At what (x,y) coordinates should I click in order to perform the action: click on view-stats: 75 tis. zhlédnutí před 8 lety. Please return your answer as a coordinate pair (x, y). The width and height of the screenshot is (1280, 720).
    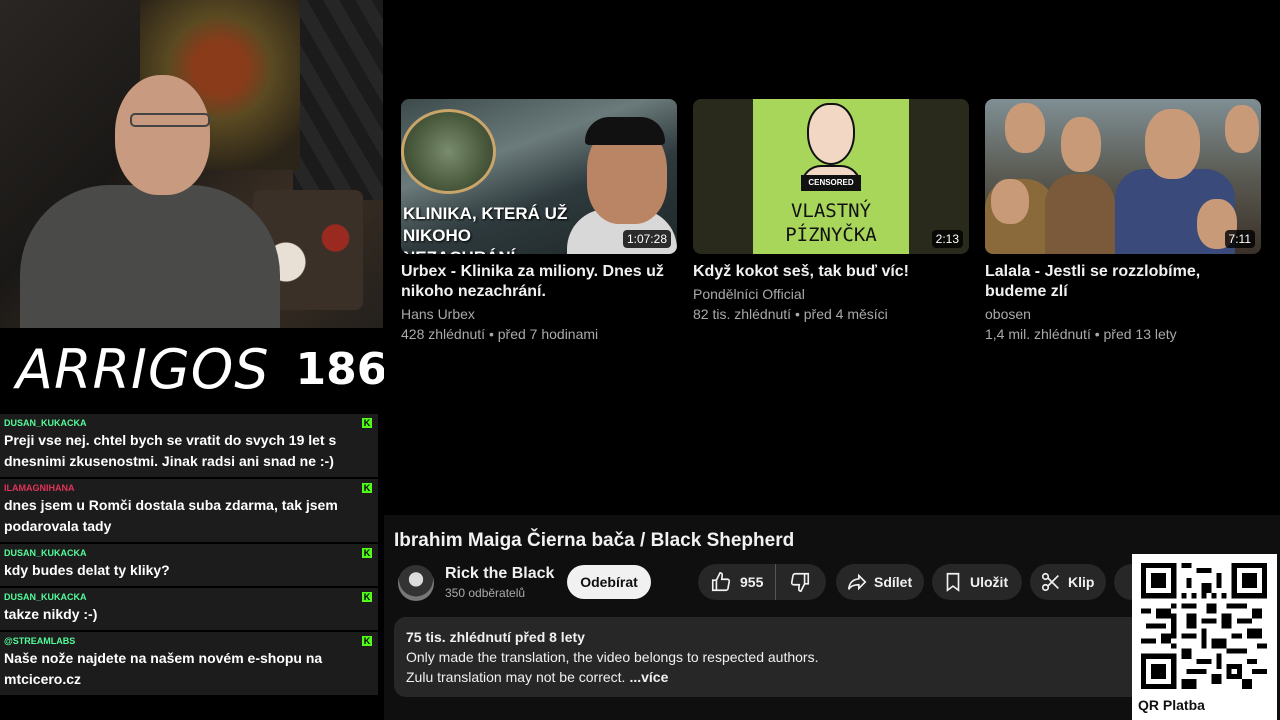
    Looking at the image, I should click on (495, 637).